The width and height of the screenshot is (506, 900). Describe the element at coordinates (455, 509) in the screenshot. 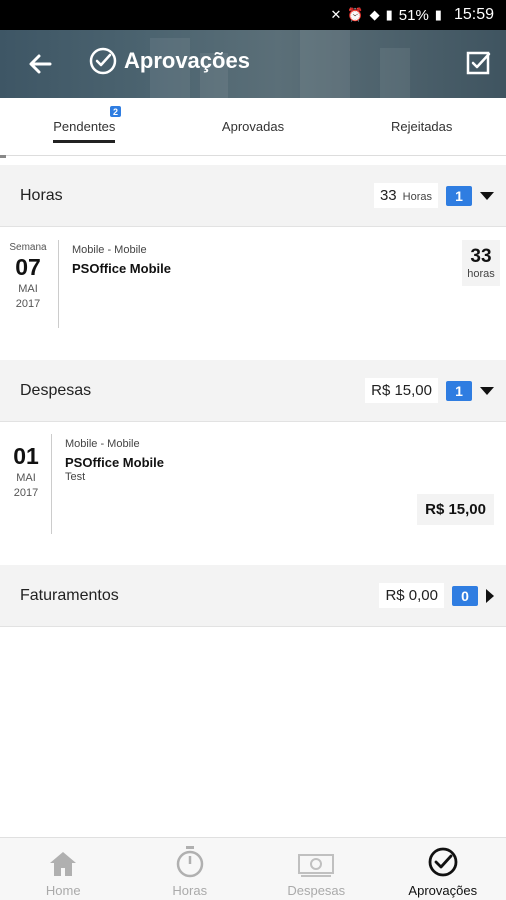

I see `expense-value: R$ 15,00` at that location.